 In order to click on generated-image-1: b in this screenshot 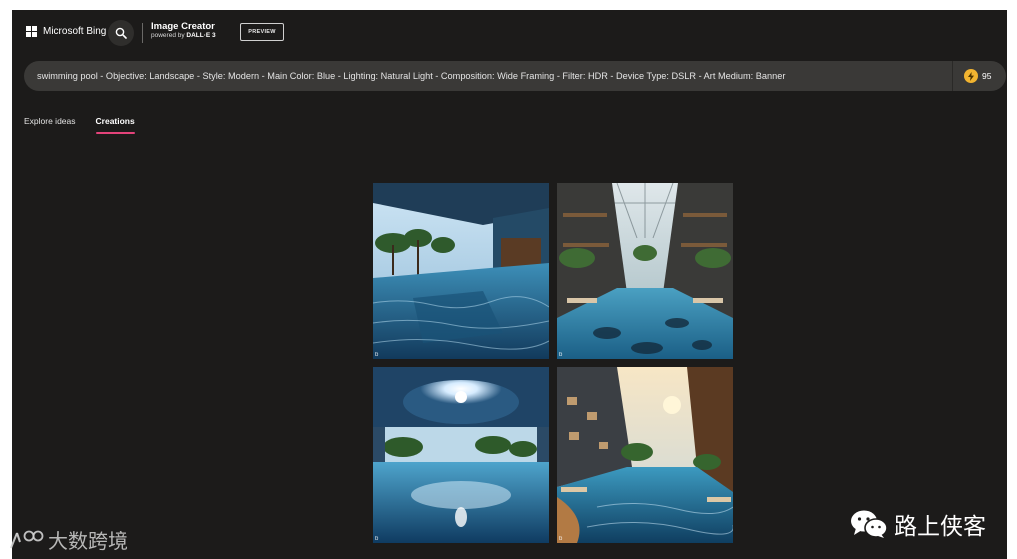, I will do `click(461, 271)`.